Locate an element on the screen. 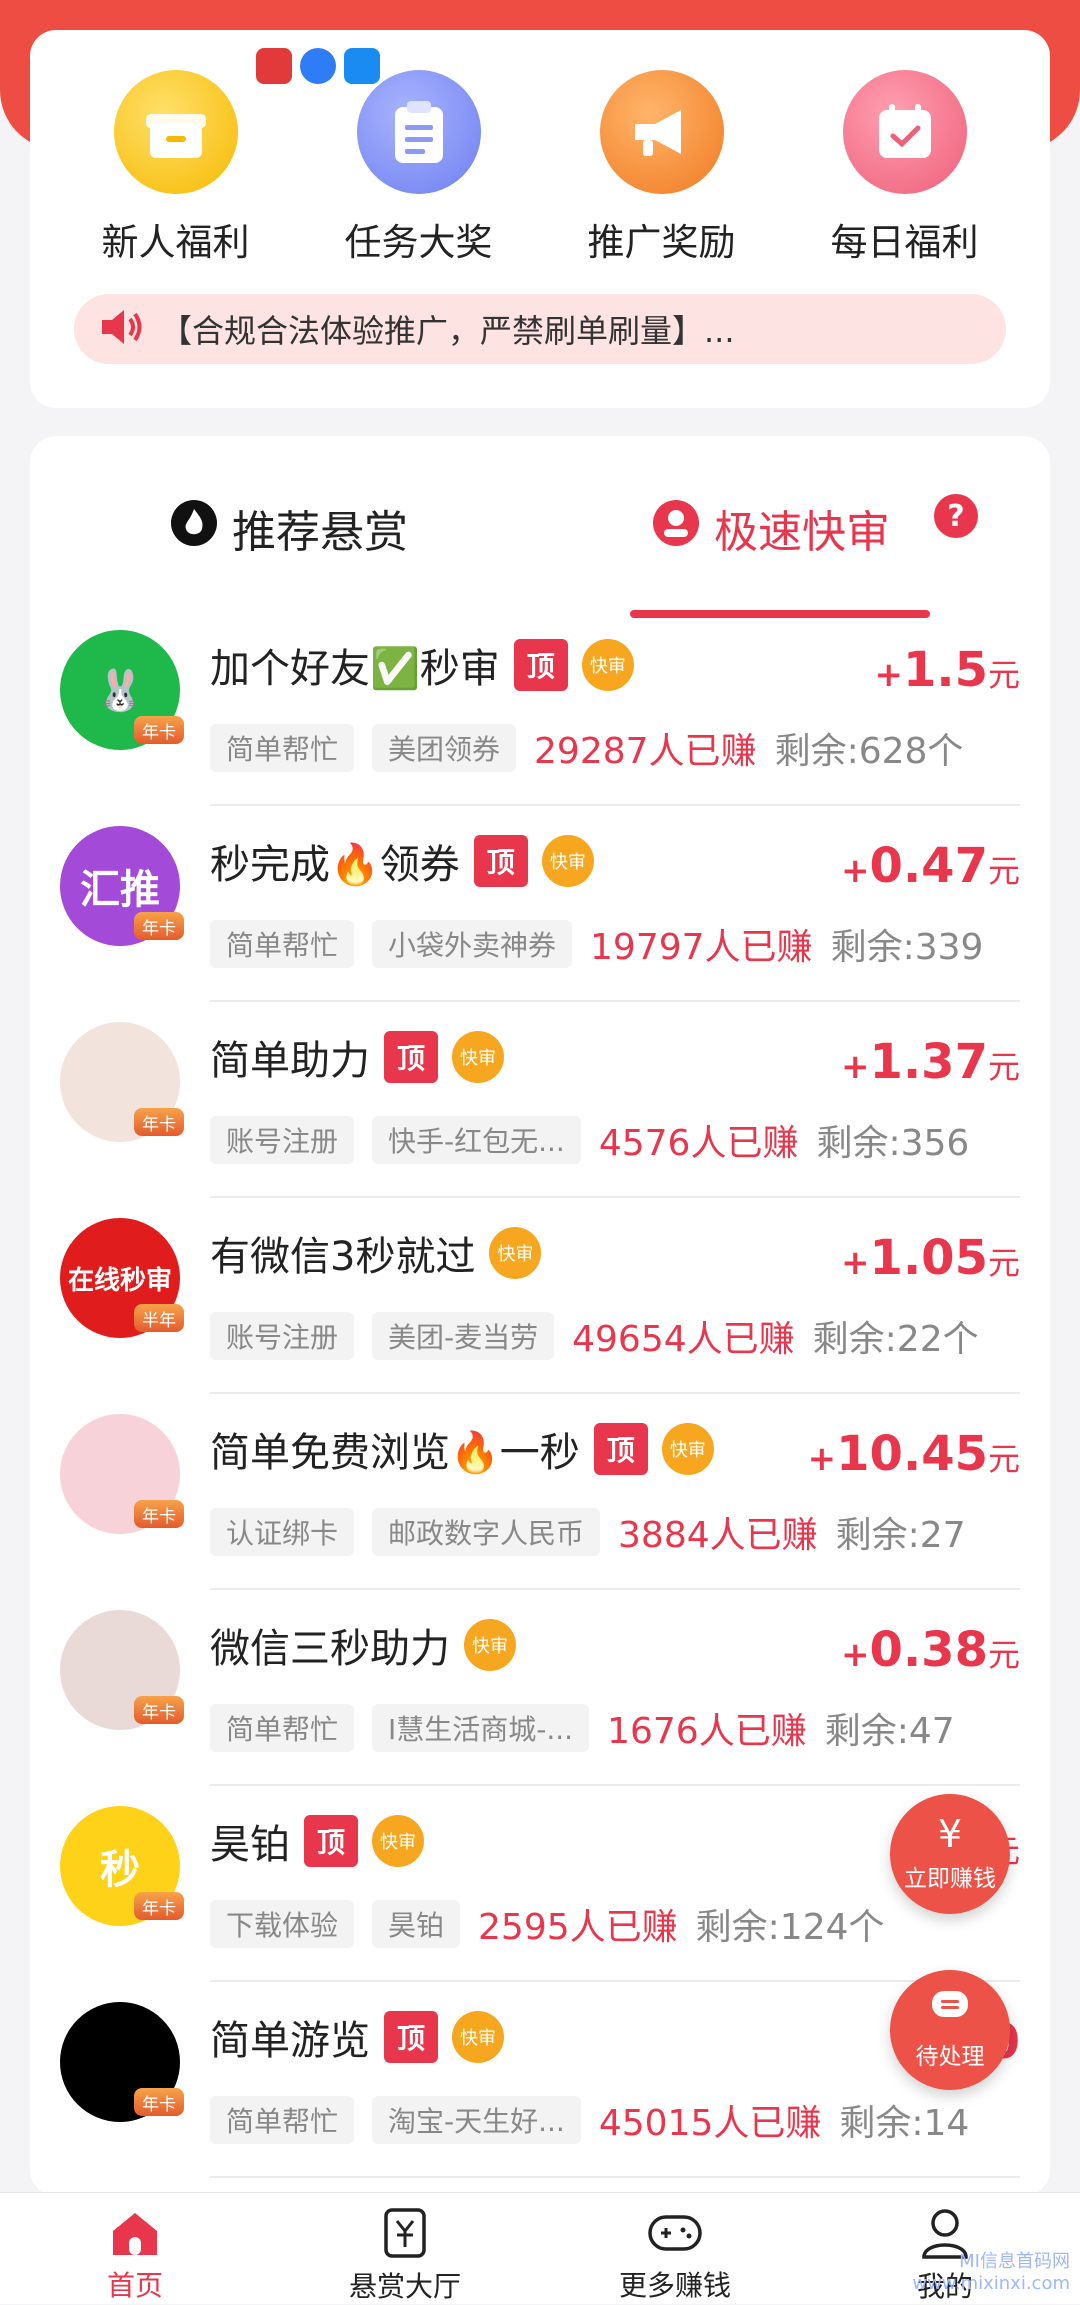  nav-reward-hall: 悬赏大厅 is located at coordinates (405, 2248).